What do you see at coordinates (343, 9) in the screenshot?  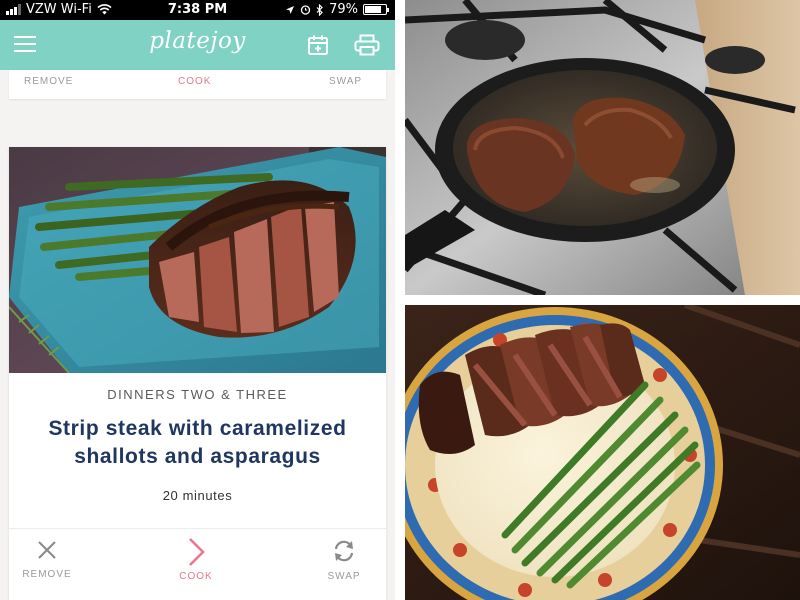 I see `battery-percent: 79%` at bounding box center [343, 9].